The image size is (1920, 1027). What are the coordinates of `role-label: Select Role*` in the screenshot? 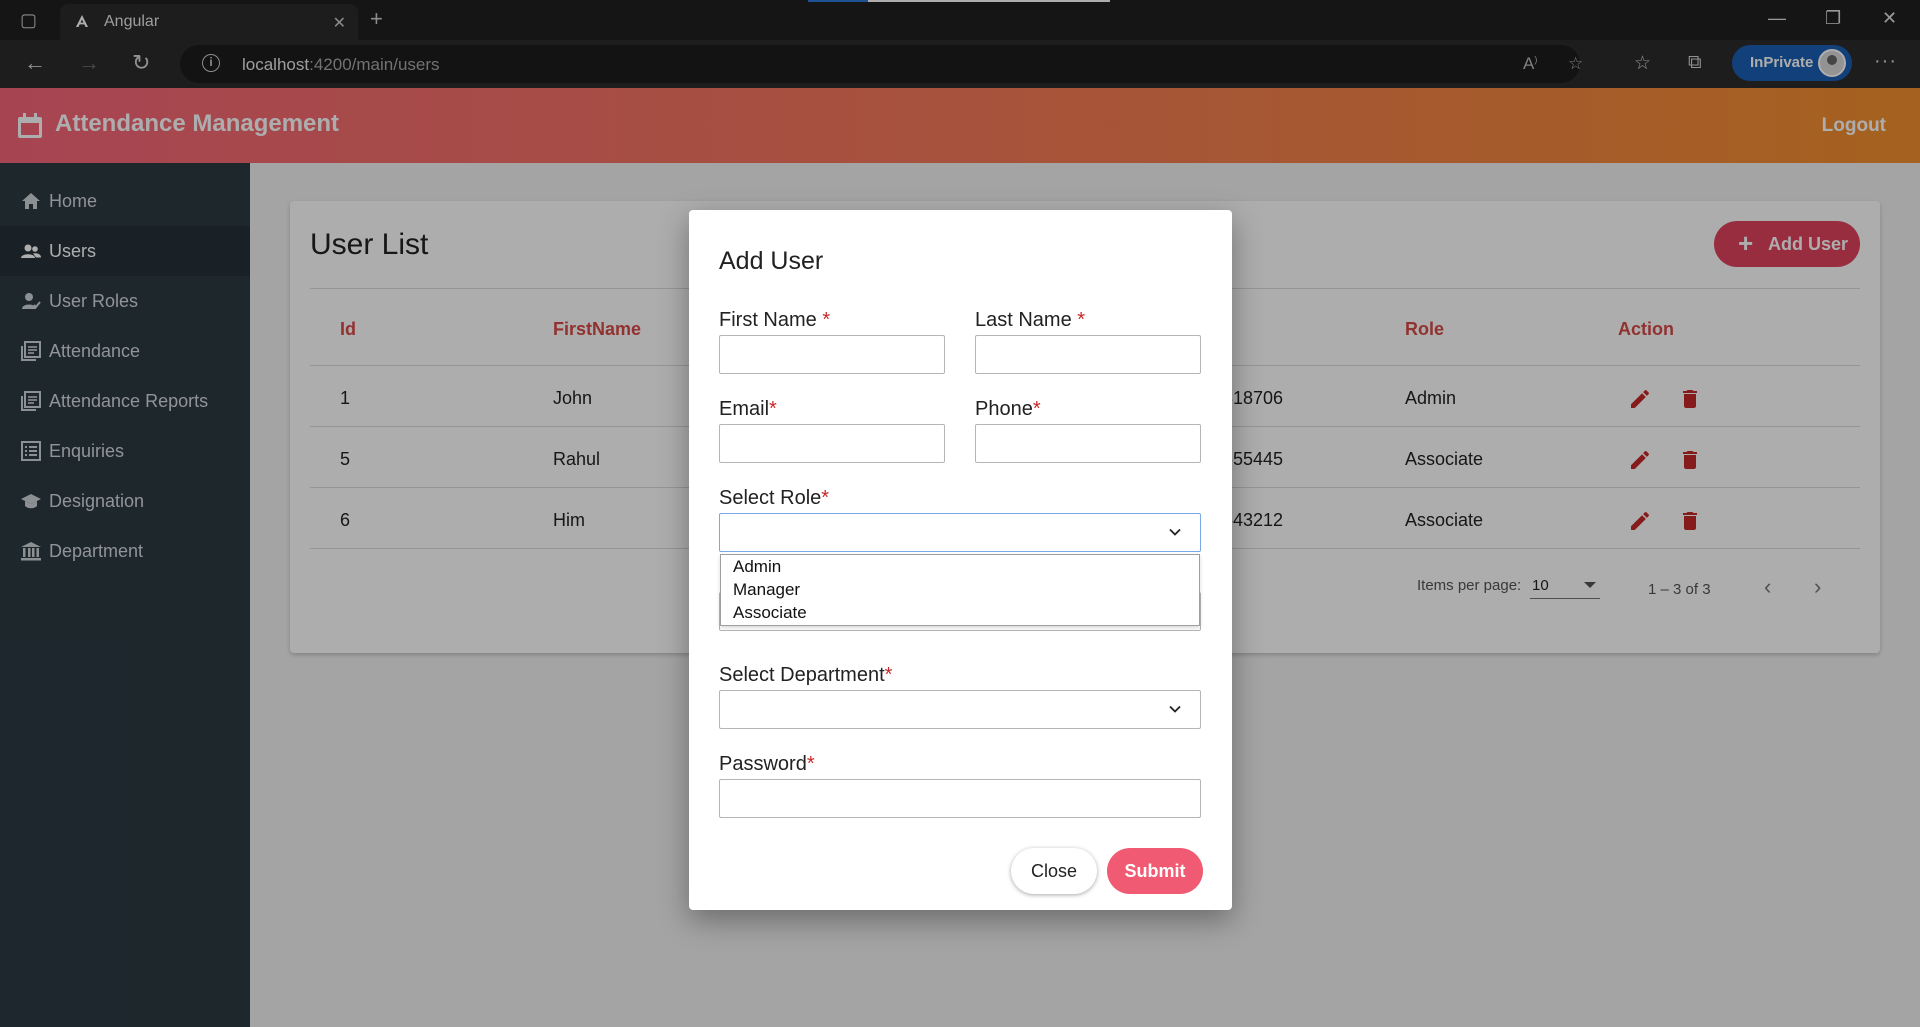 It's located at (774, 498).